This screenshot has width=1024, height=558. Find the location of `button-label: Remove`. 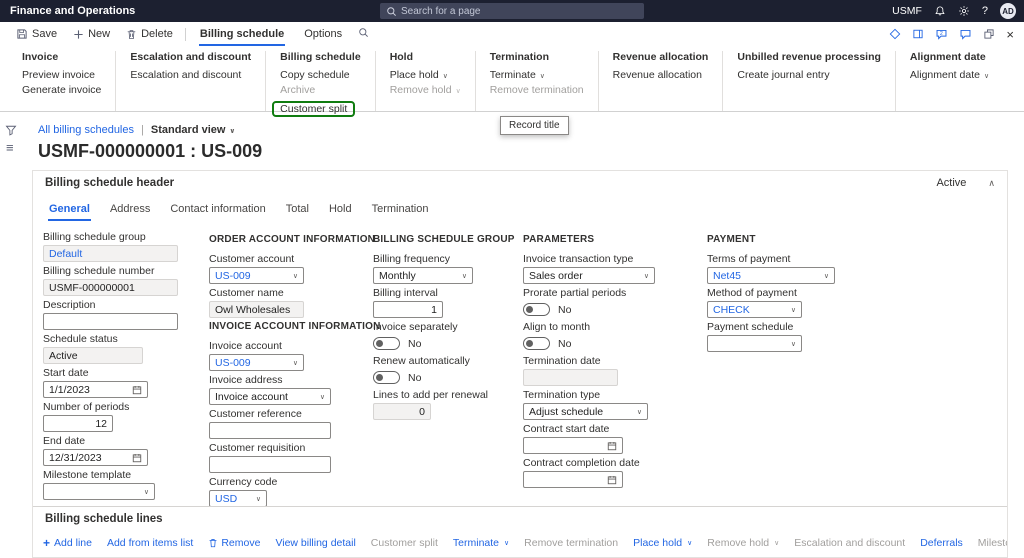

button-label: Remove is located at coordinates (241, 543).